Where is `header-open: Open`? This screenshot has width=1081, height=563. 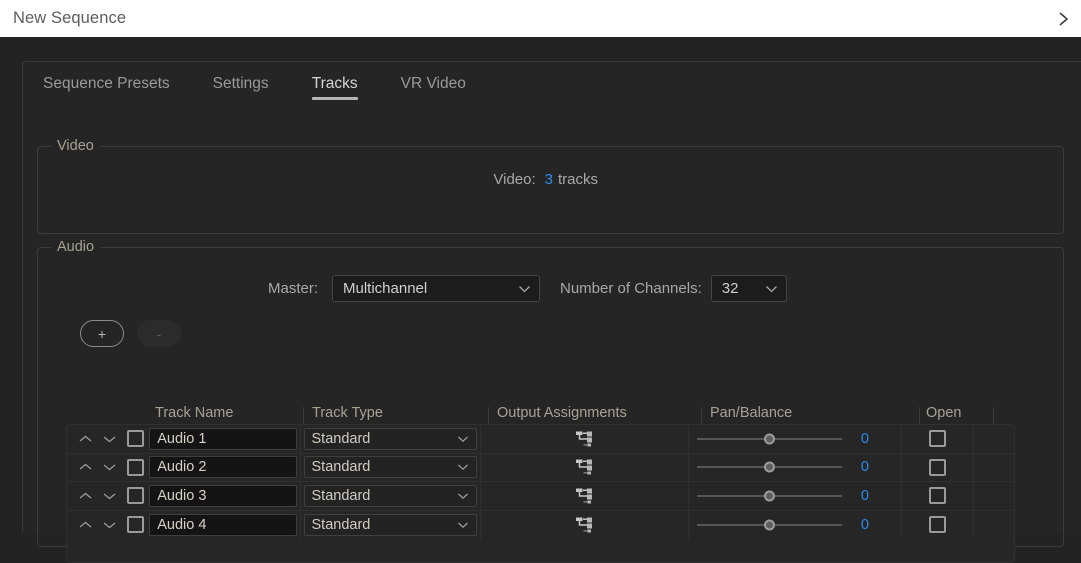 header-open: Open is located at coordinates (957, 414).